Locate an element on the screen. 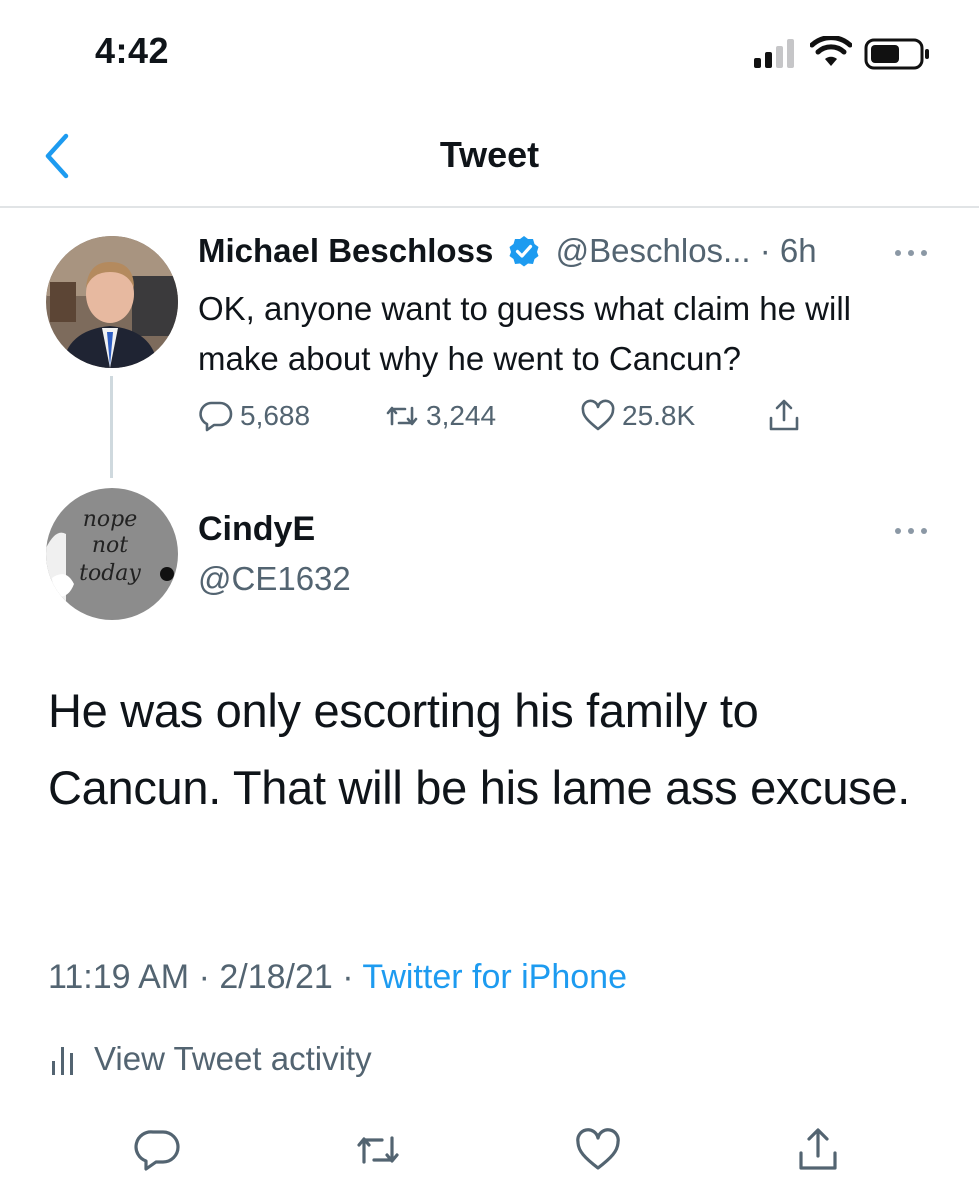  status-bar: 4:42 is located at coordinates (489, 50).